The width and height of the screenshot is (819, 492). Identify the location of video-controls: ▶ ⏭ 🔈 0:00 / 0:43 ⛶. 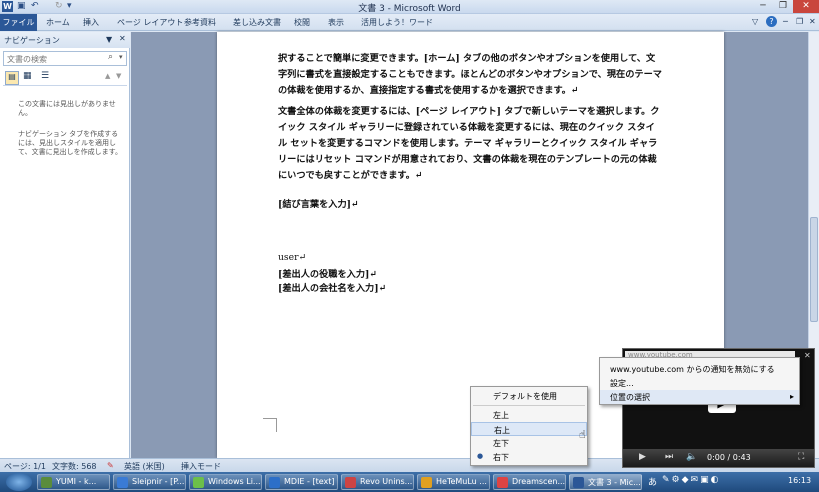
(718, 458).